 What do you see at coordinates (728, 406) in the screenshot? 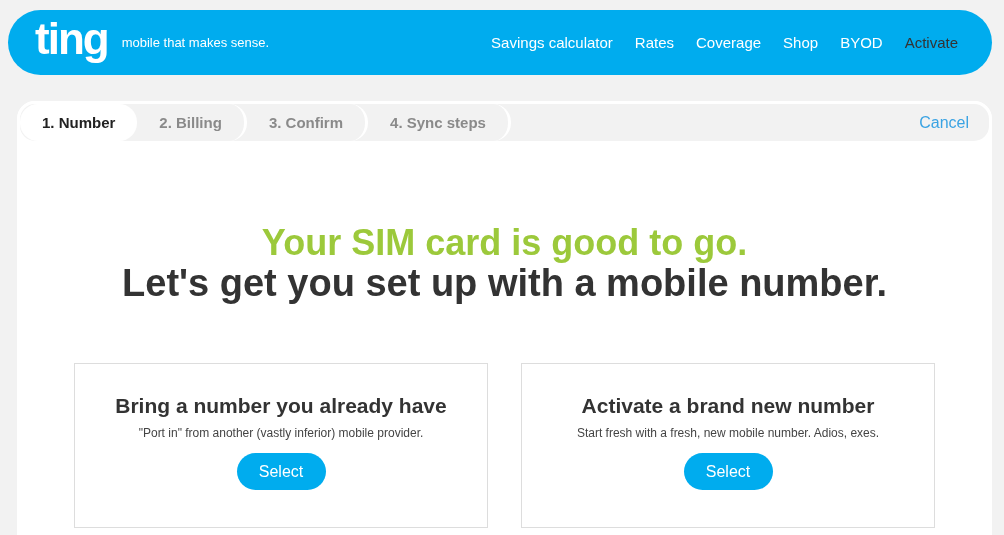
I see `card-title: Activate a brand new number` at bounding box center [728, 406].